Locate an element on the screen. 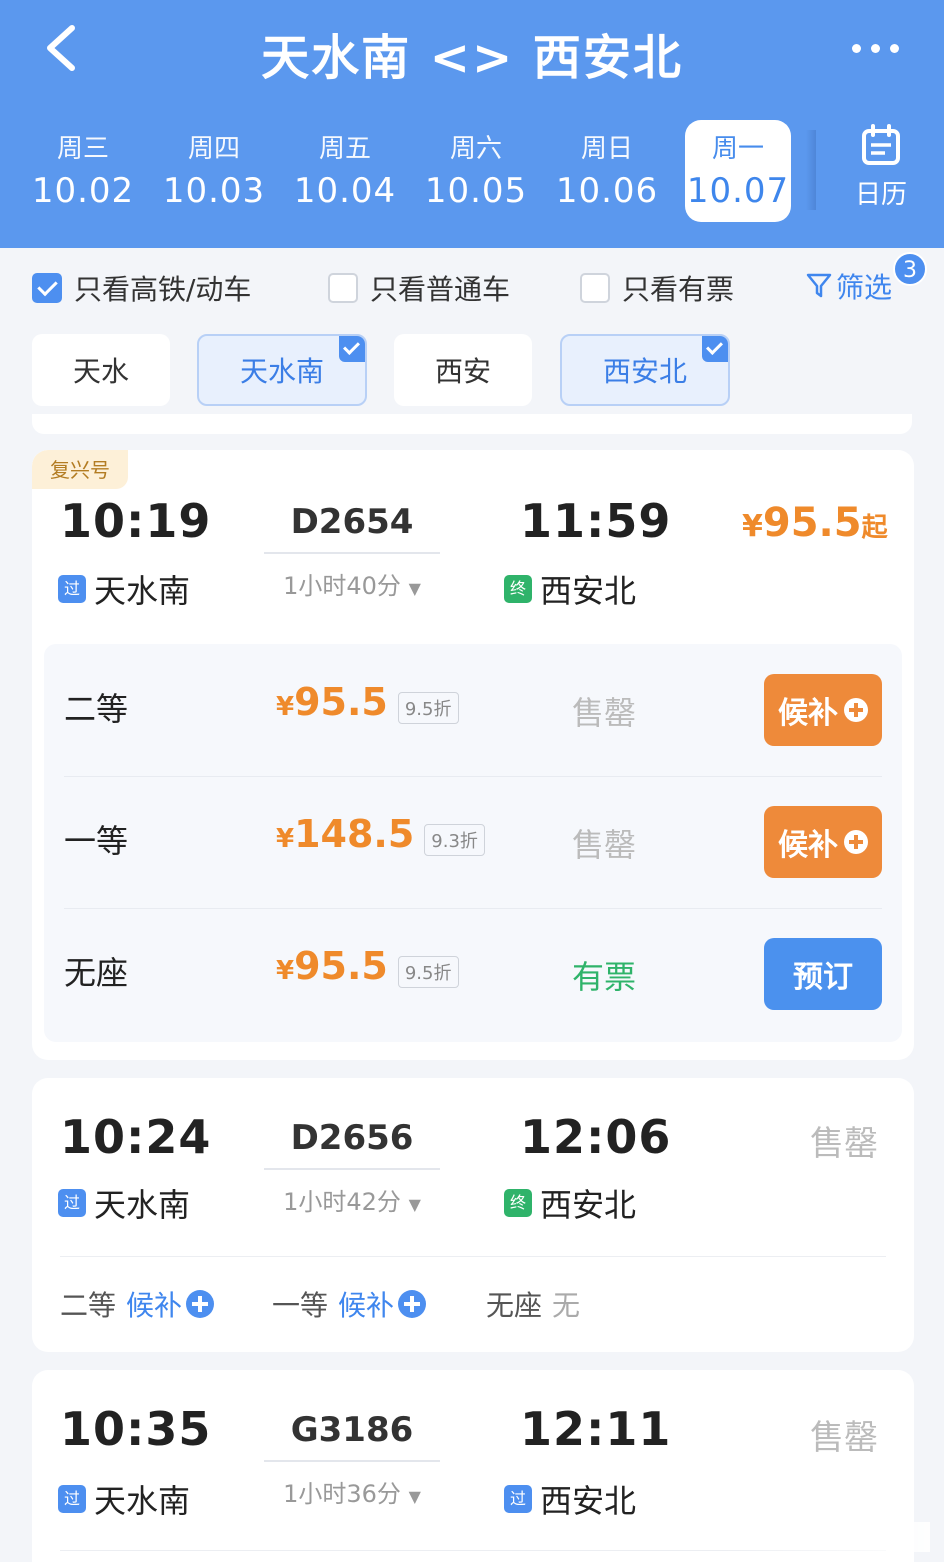  seat-row: 二等 ¥95.5 9.5折 售罄 候补 is located at coordinates (473, 709).